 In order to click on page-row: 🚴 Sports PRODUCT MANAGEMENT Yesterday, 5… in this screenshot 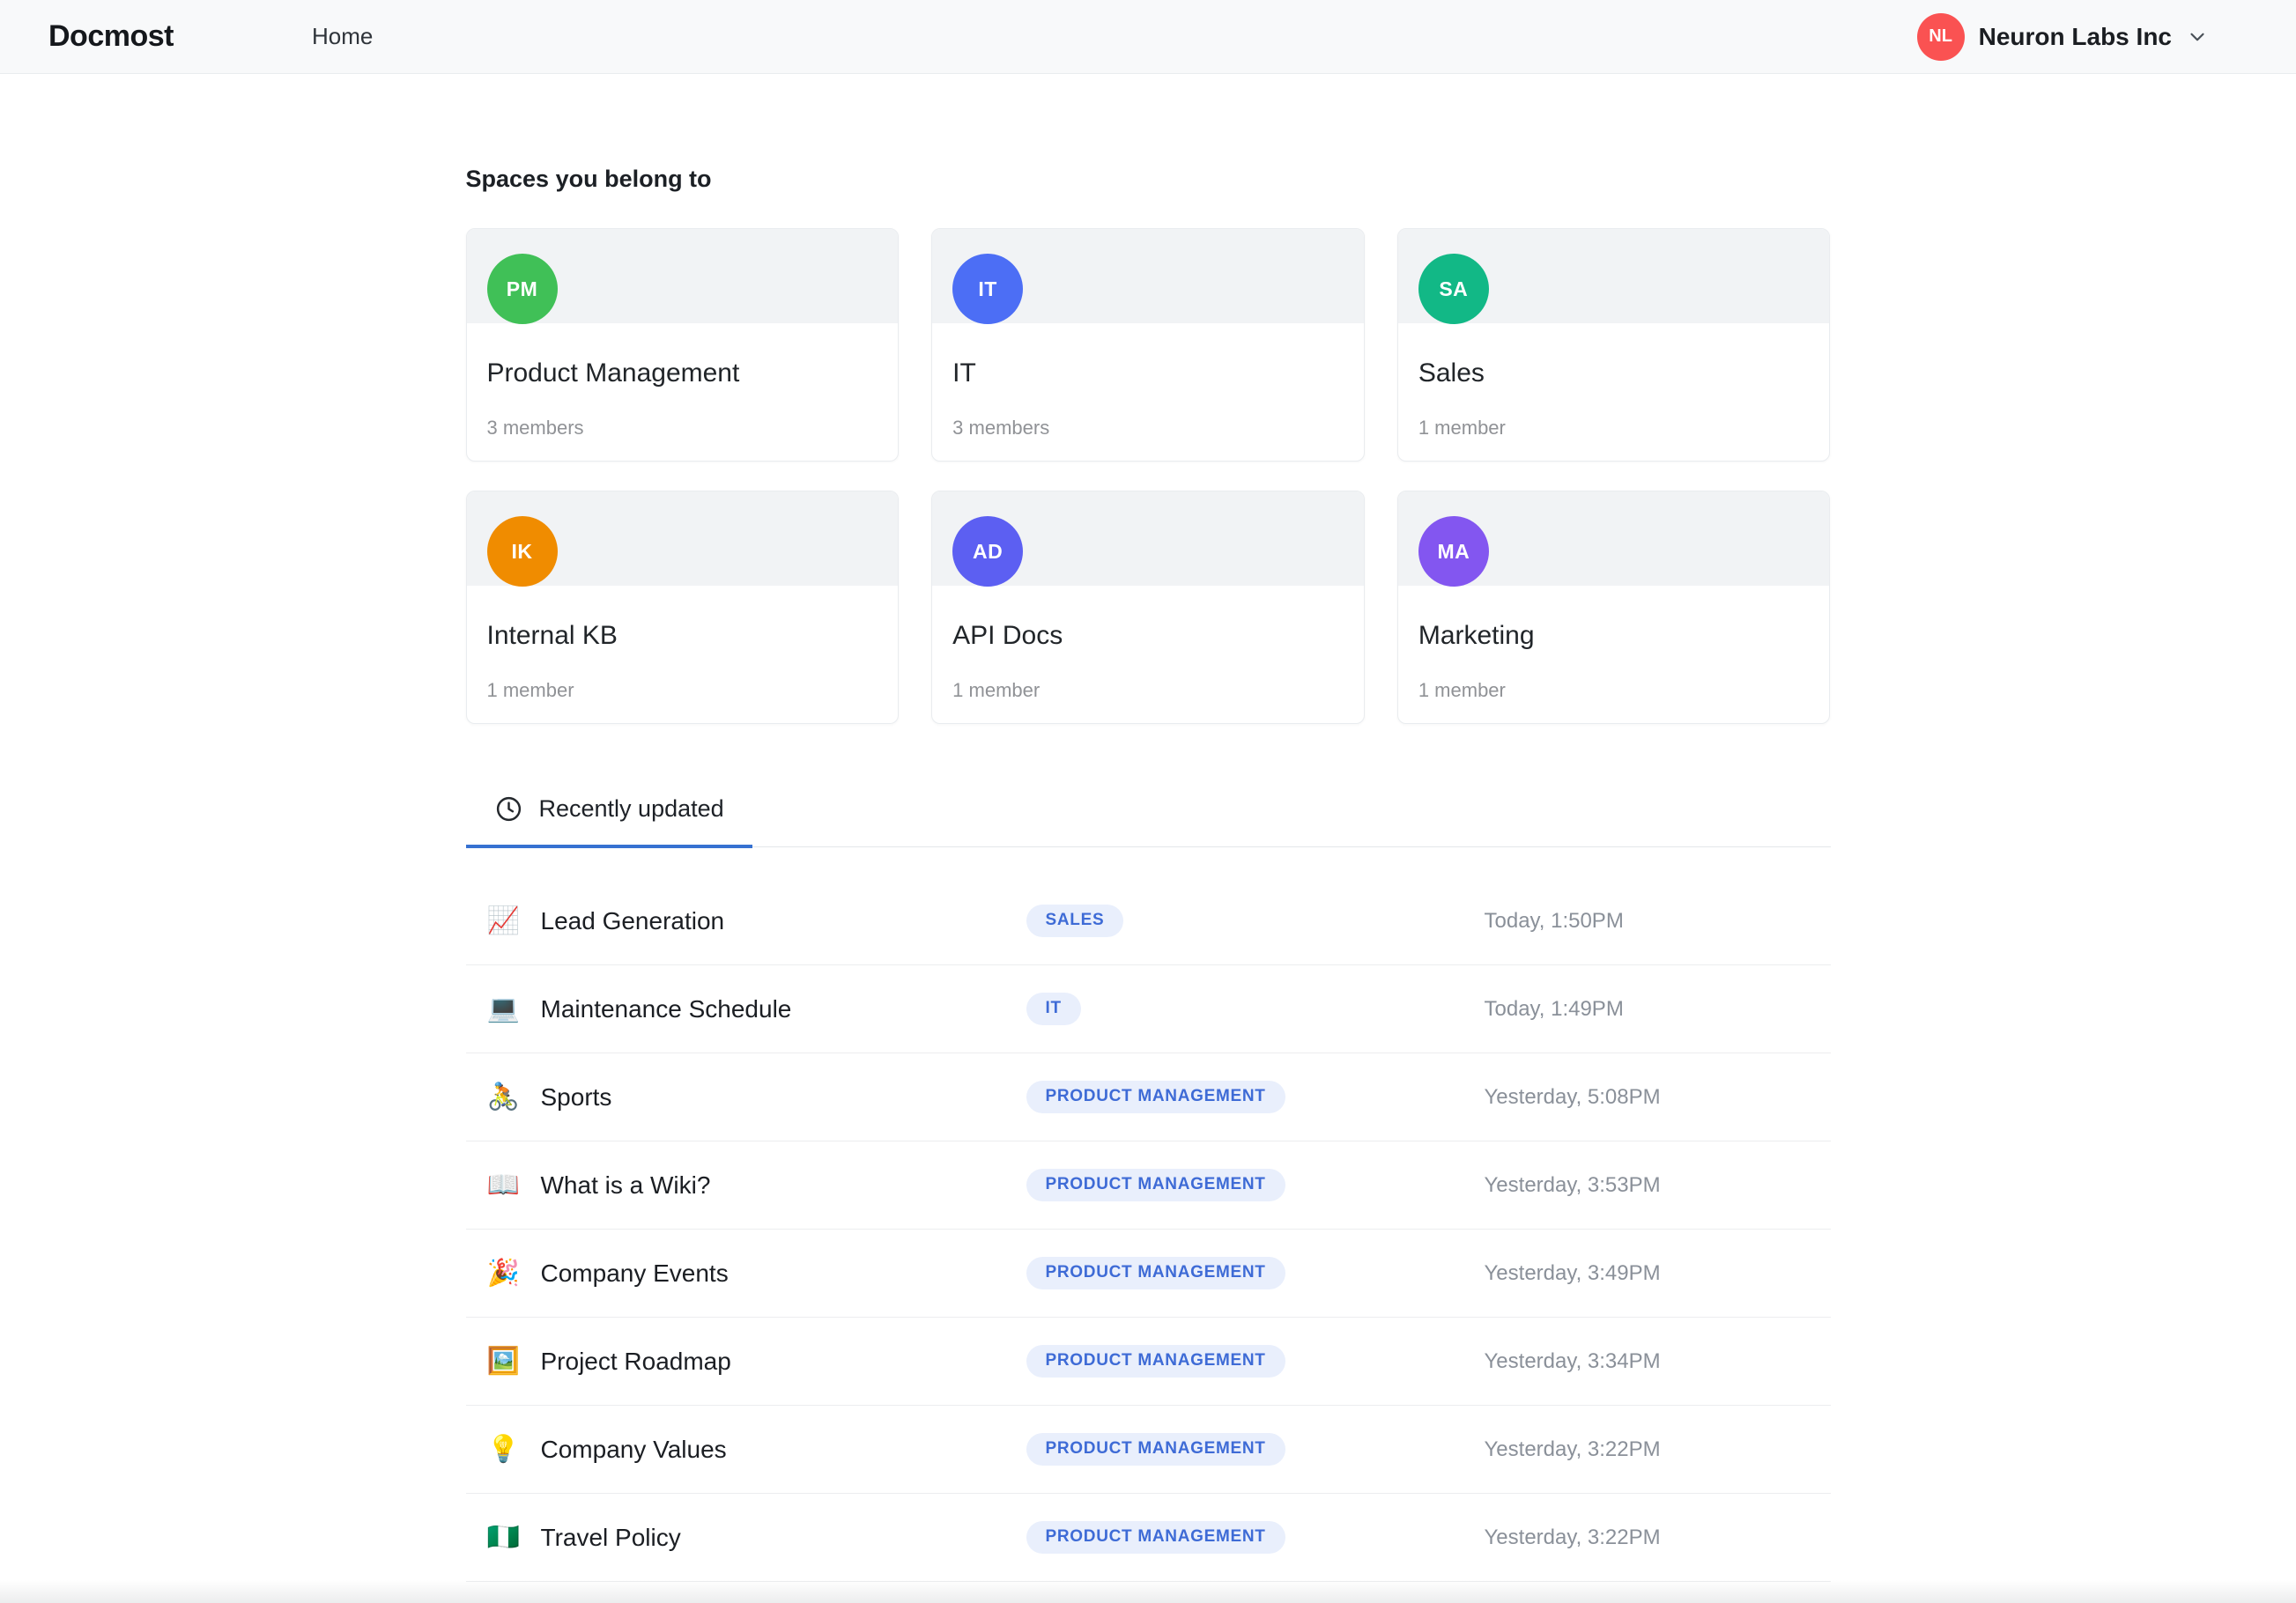, I will do `click(1148, 1097)`.